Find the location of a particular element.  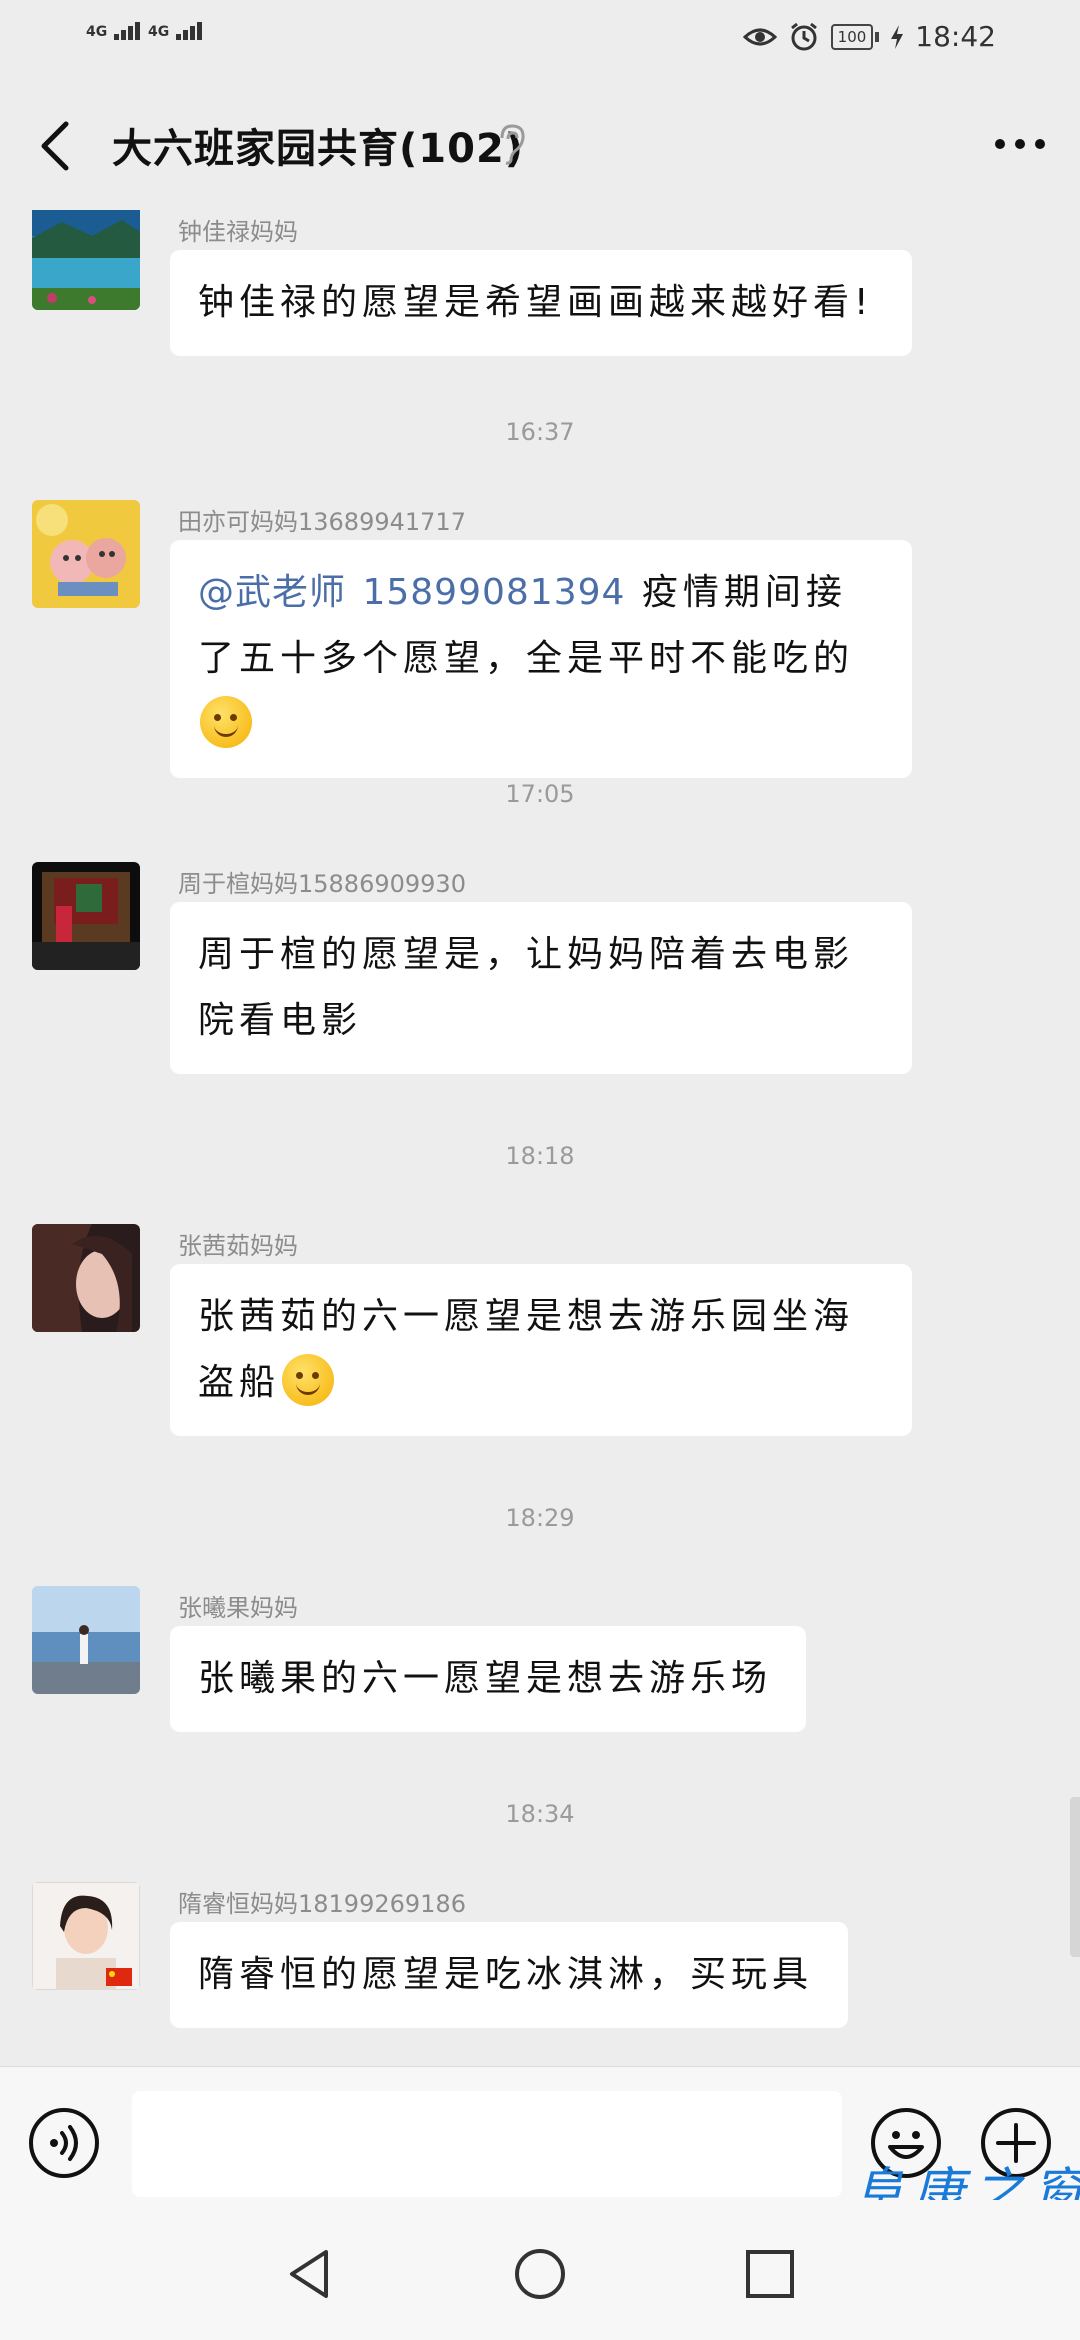

nav-back-icon is located at coordinates (310, 2274).